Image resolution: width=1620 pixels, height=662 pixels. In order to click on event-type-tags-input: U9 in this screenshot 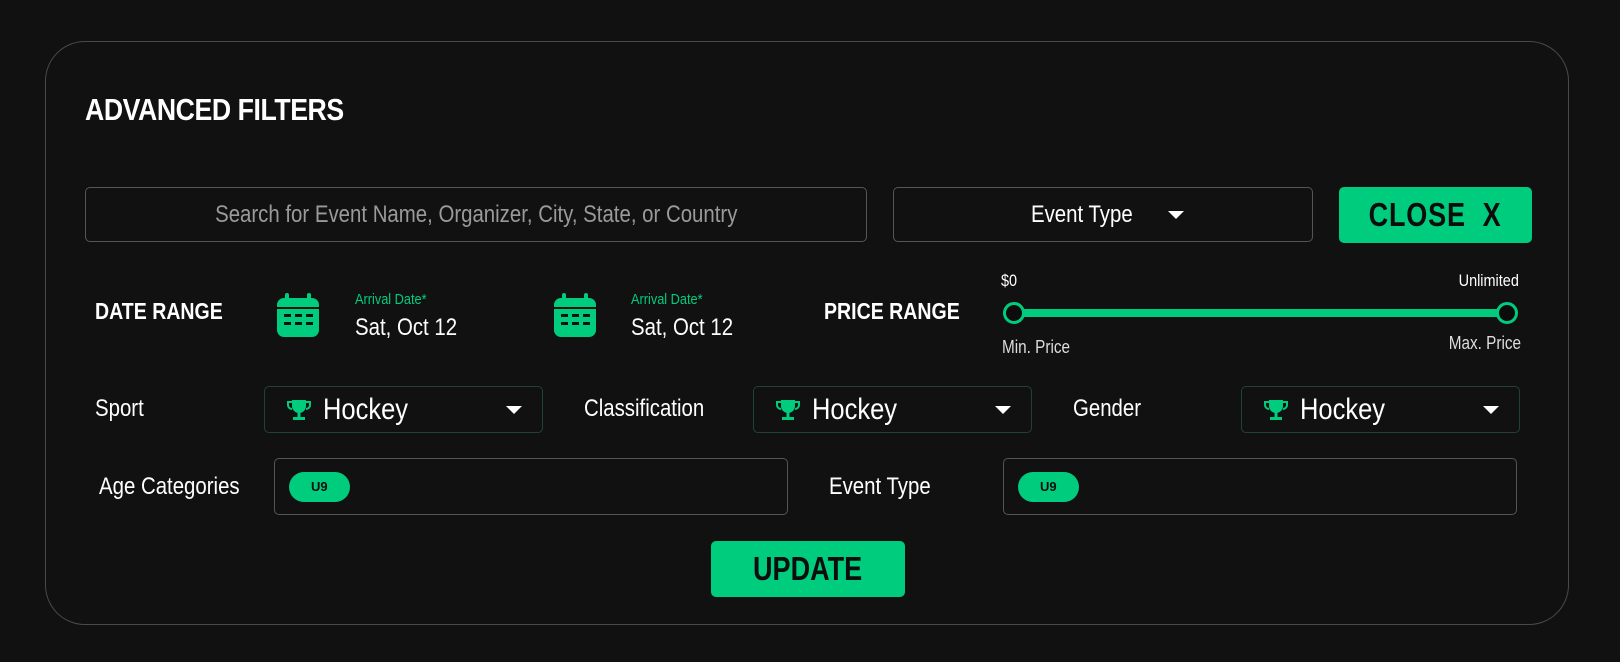, I will do `click(1260, 486)`.